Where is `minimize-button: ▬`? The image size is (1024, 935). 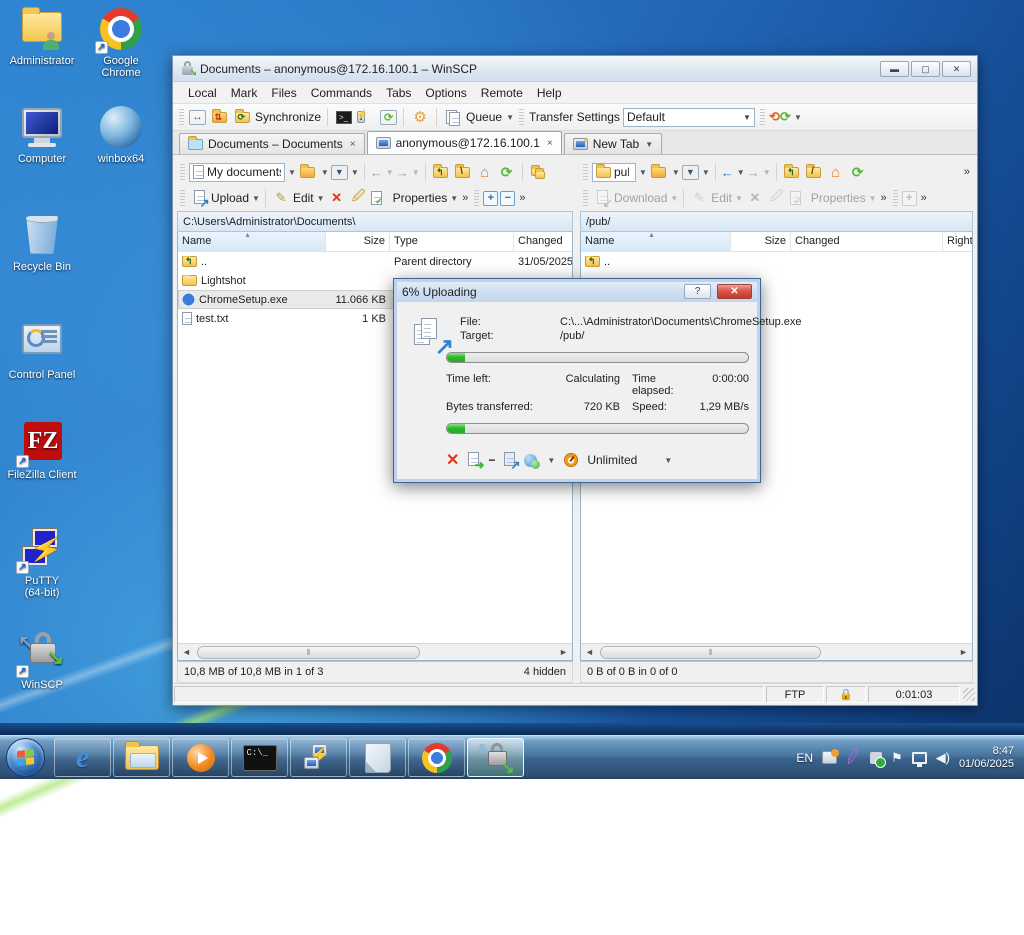
minimize-button: ▬ is located at coordinates (894, 69).